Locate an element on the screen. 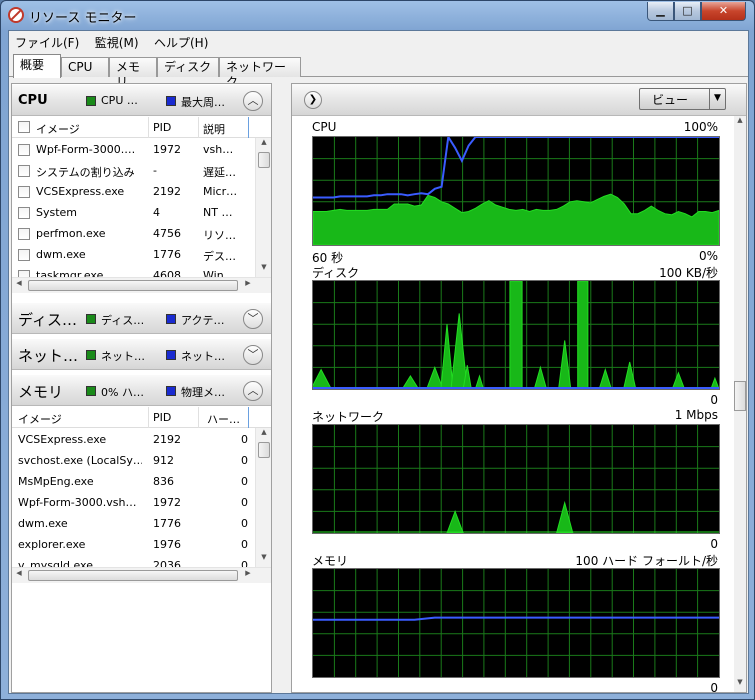 This screenshot has width=755, height=700. cell-pid: 4756 is located at coordinates (167, 233).